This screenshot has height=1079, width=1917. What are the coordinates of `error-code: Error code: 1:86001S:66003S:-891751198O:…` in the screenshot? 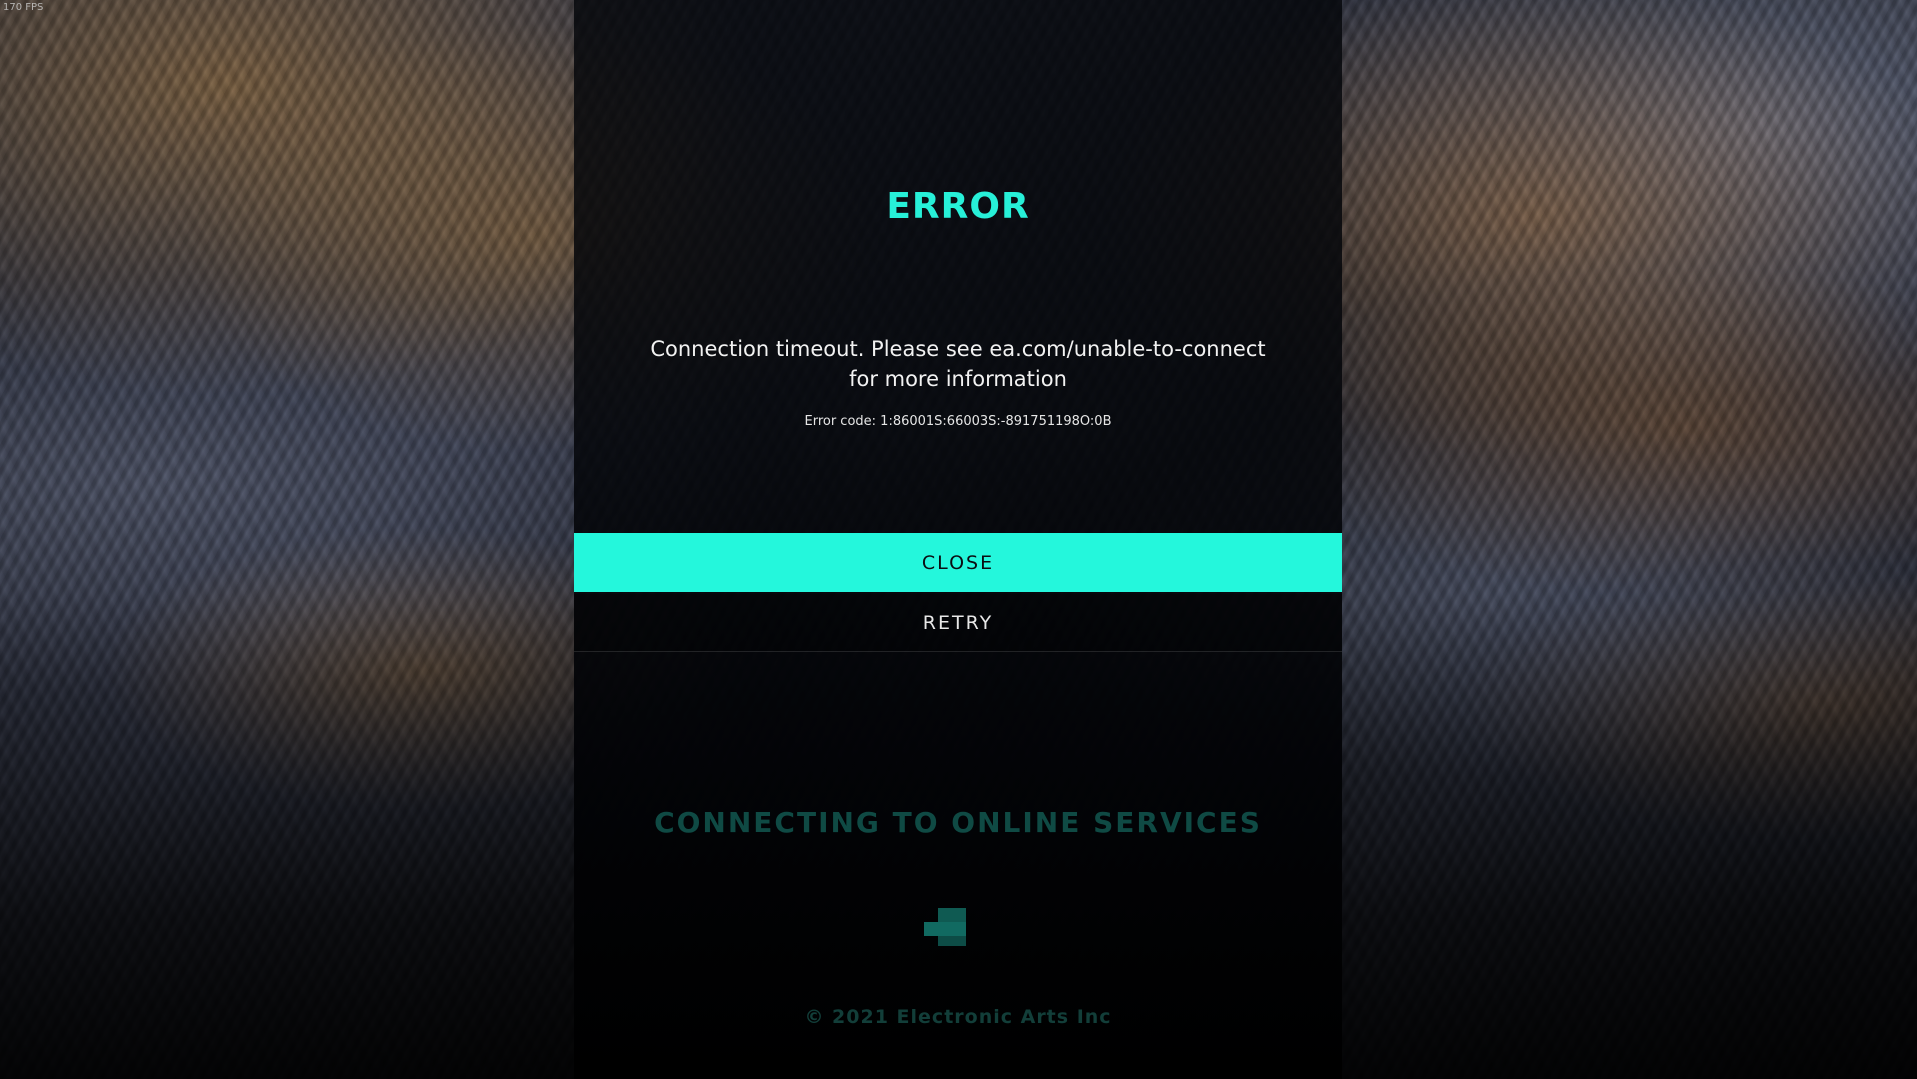 It's located at (958, 421).